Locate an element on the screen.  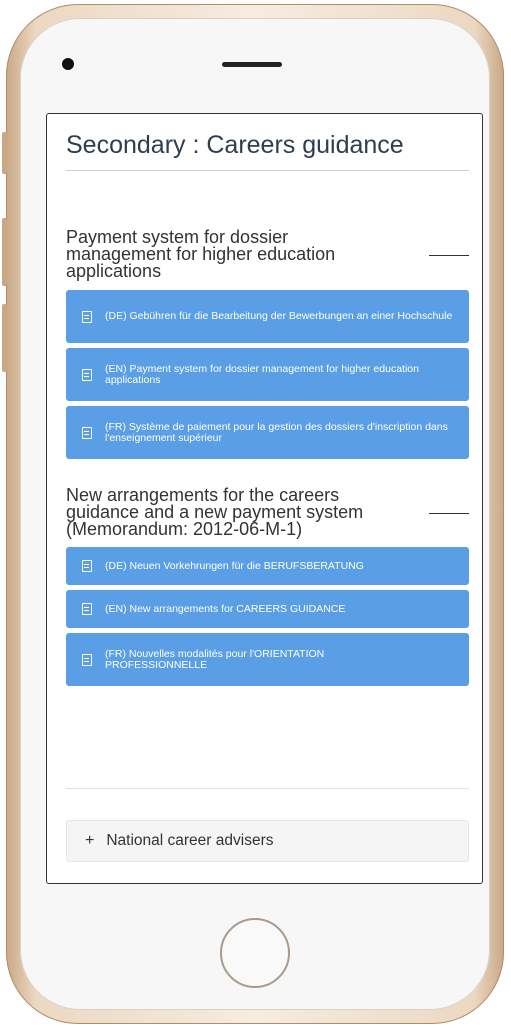
phone-side-button-low is located at coordinates (4, 338).